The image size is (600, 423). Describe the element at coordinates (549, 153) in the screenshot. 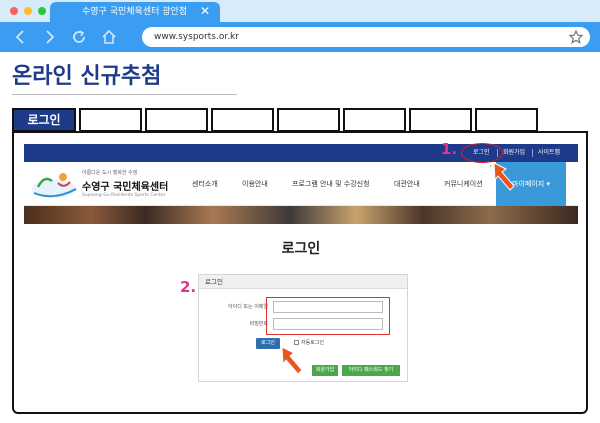

I see `top-sitemap-link: 사이트맵` at that location.